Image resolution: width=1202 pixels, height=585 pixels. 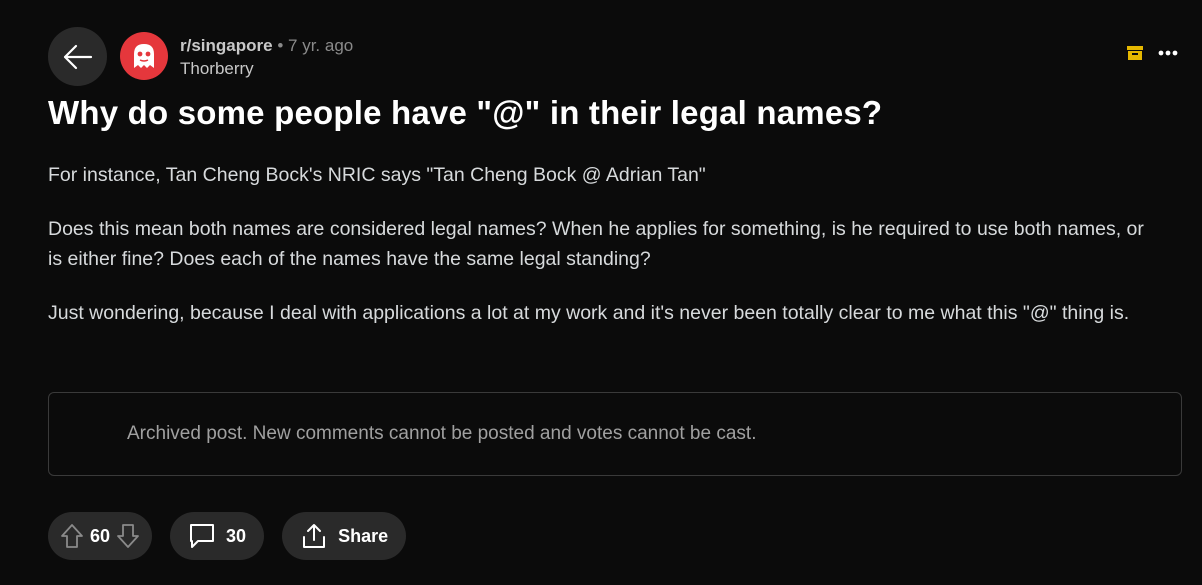 I want to click on top-actions, so click(x=1152, y=53).